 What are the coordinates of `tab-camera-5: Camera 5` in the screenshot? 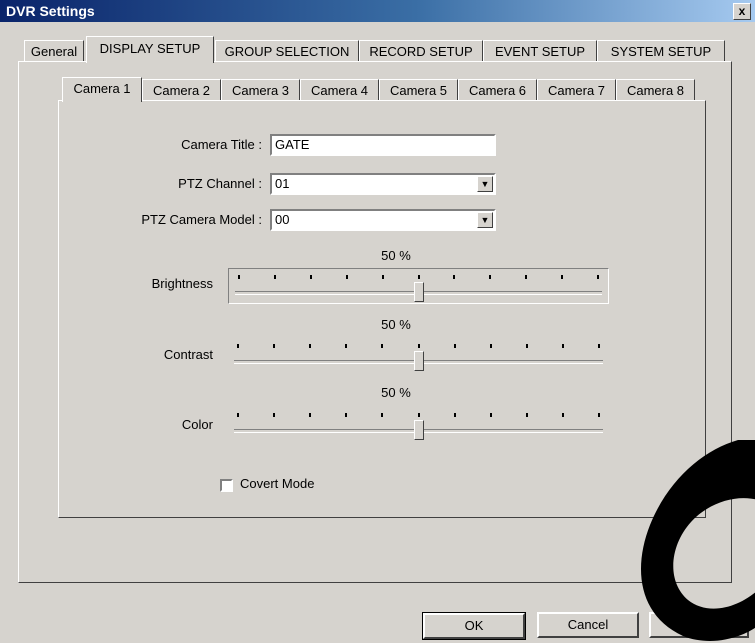 It's located at (418, 90).